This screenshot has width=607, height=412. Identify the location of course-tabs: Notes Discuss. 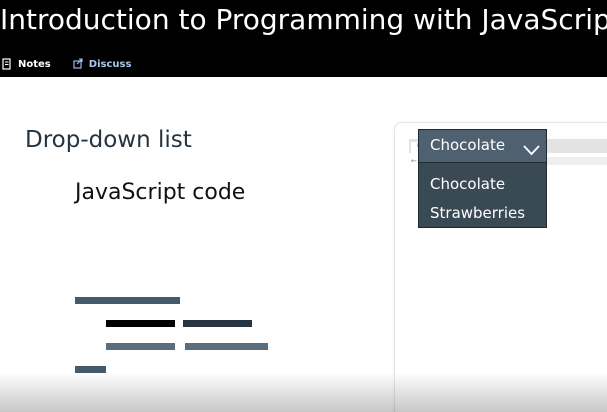
(65, 64).